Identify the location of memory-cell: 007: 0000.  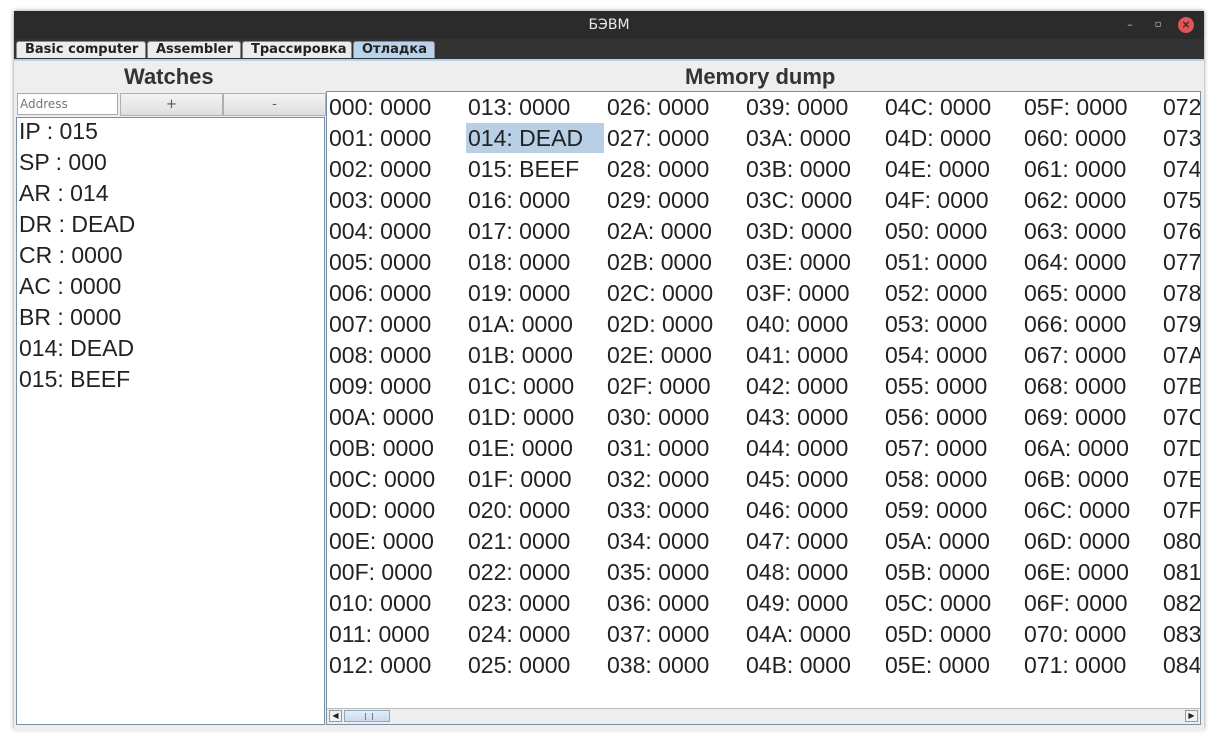
(379, 324).